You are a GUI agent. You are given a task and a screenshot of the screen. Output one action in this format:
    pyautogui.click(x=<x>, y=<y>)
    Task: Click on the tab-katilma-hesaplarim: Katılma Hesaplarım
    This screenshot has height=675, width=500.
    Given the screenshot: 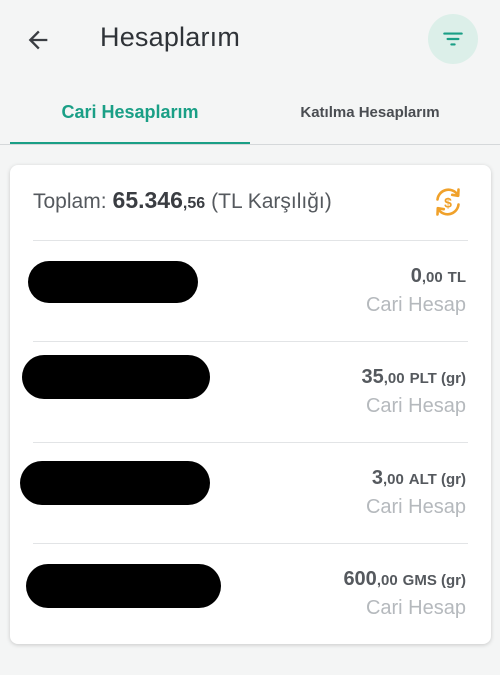 What is the action you would take?
    pyautogui.click(x=370, y=112)
    